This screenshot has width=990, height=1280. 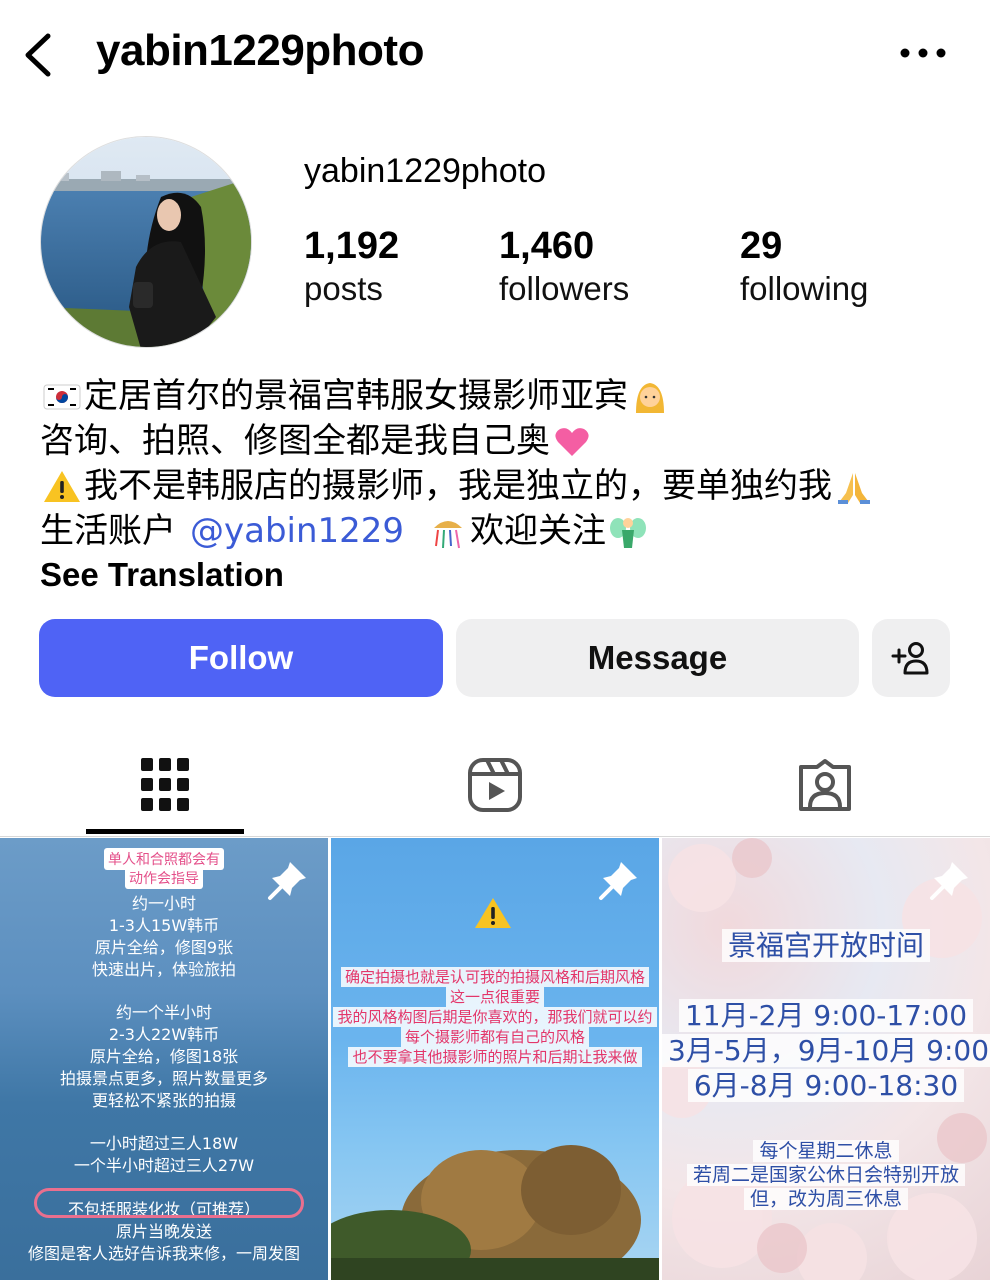 What do you see at coordinates (826, 1049) in the screenshot?
I see `post-line: 3月-5月，9月-10月 9:00-18:00` at bounding box center [826, 1049].